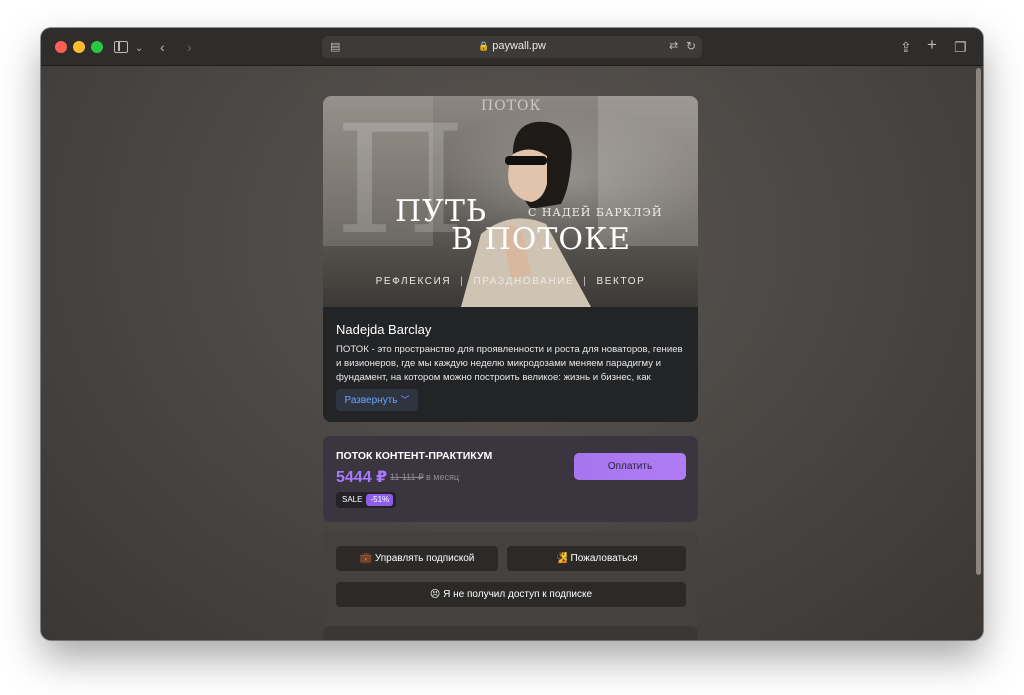 Image resolution: width=1024 pixels, height=695 pixels. Describe the element at coordinates (413, 281) in the screenshot. I see `hero-tag: РЕФЛЕКСИЯ` at that location.